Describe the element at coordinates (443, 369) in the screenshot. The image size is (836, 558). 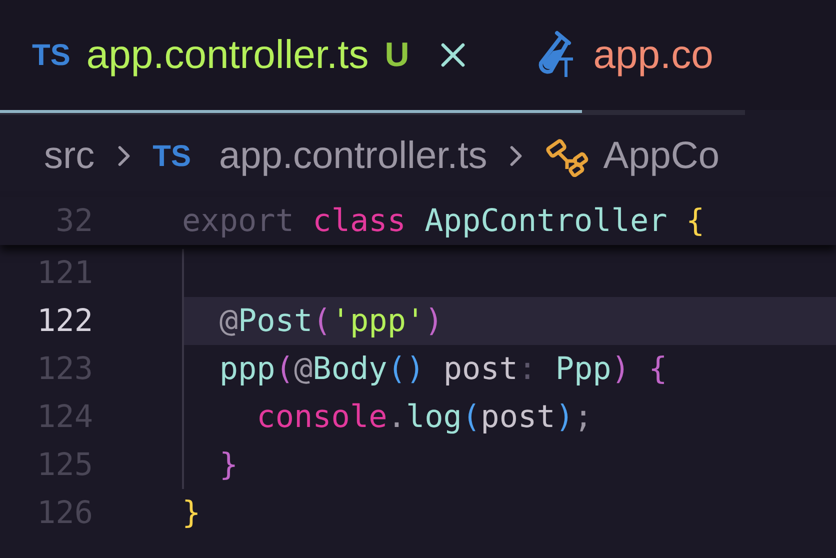
I see `code-line: ppp(@Body() post: Ppp) {` at that location.